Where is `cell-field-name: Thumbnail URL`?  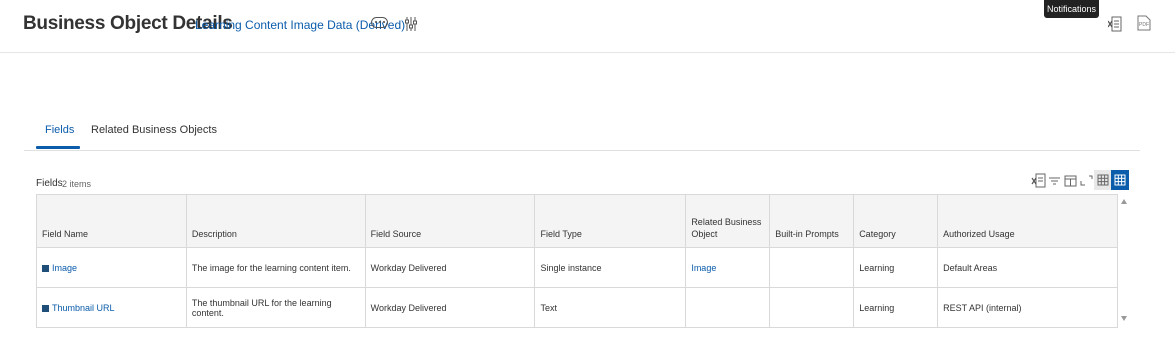
cell-field-name: Thumbnail URL is located at coordinates (111, 307).